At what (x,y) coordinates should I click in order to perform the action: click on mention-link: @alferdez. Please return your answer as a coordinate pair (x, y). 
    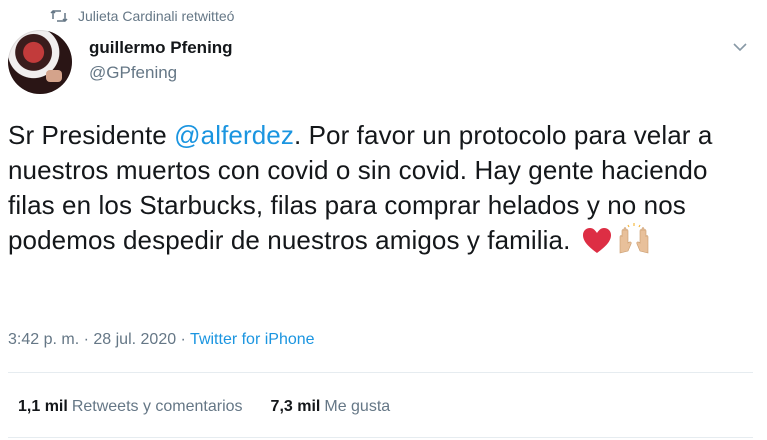
    Looking at the image, I should click on (234, 135).